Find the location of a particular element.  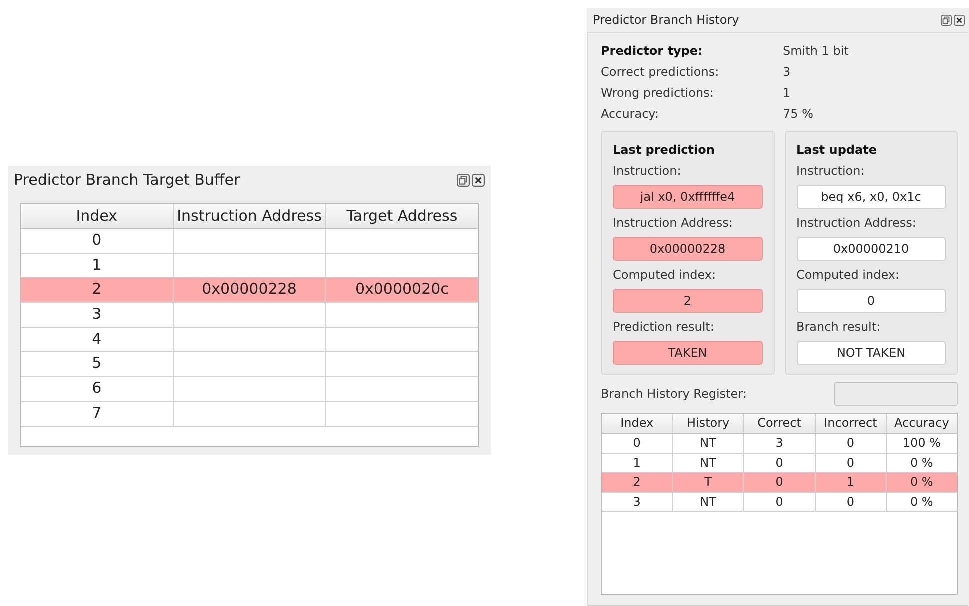

table-cell: T is located at coordinates (708, 482).